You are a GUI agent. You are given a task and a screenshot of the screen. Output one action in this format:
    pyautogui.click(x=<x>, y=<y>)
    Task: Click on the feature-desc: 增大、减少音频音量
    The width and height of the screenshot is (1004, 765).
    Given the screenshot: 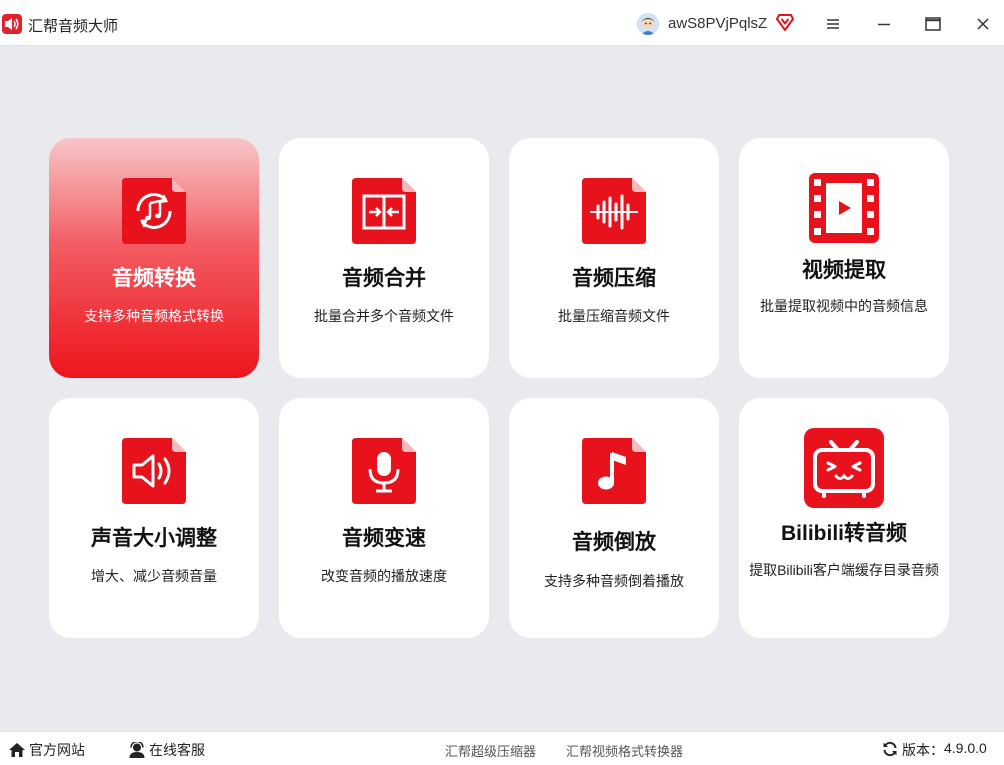 What is the action you would take?
    pyautogui.click(x=154, y=576)
    